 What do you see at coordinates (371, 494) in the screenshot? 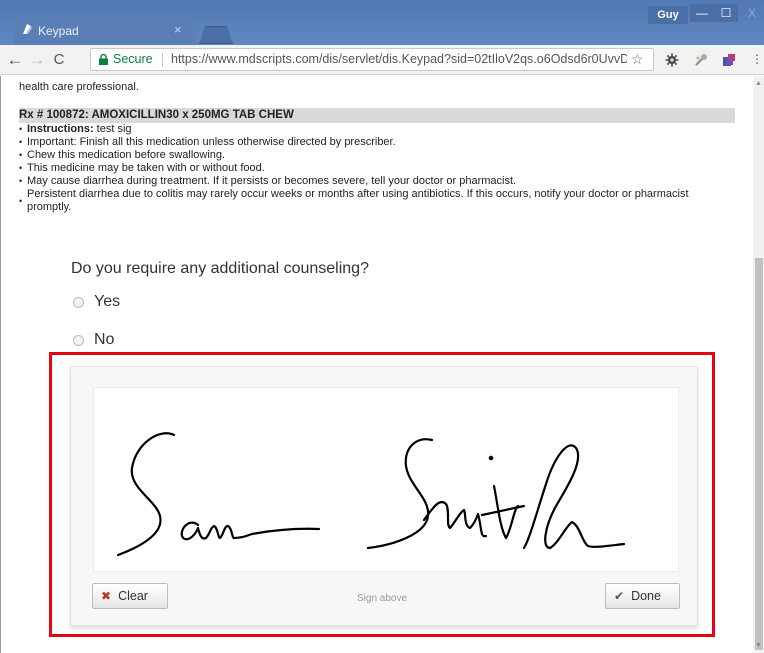
I see `signature-drawing` at bounding box center [371, 494].